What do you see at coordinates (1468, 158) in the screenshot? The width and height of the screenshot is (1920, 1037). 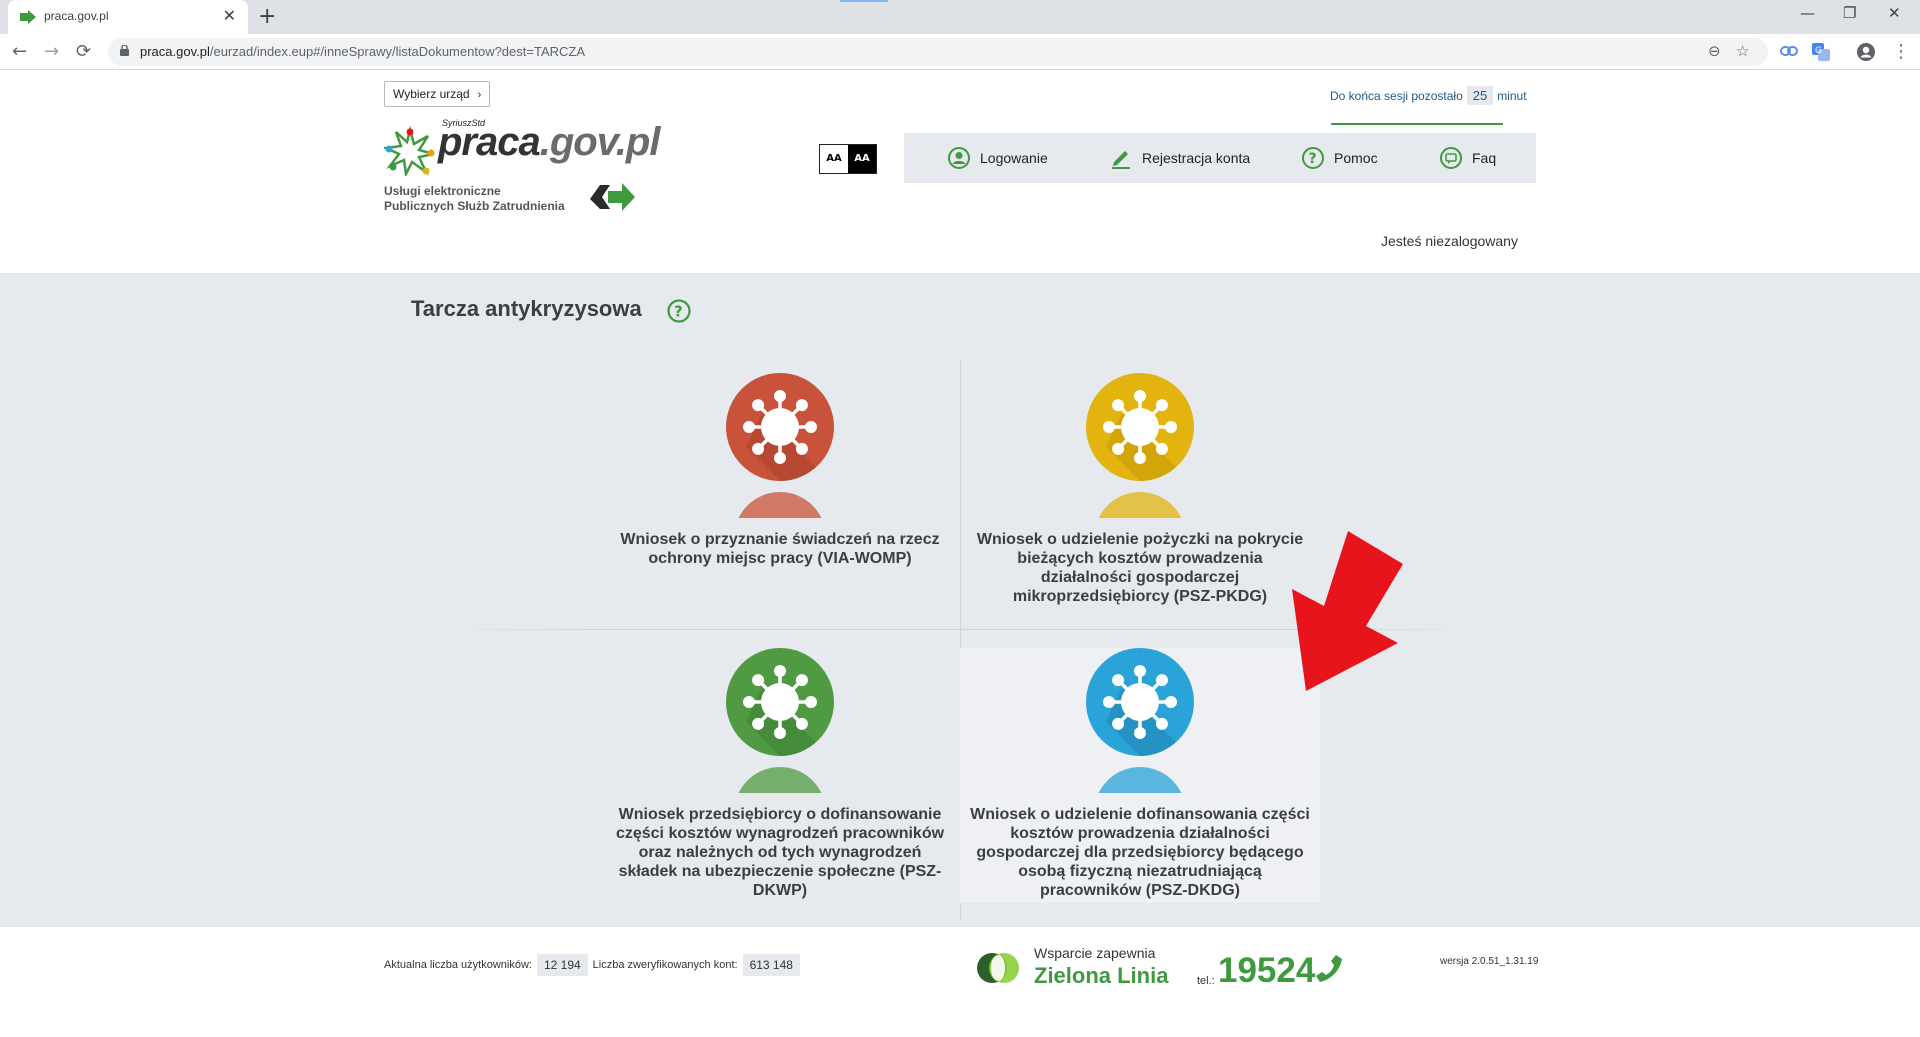 I see `nav-faq: Faq` at bounding box center [1468, 158].